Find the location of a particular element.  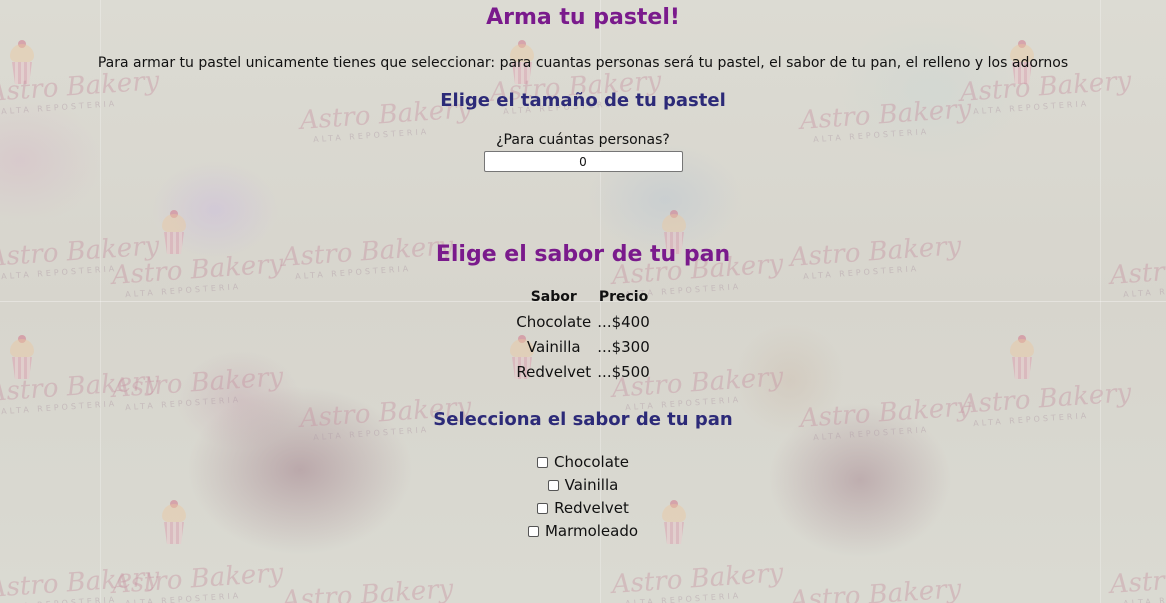

table-header-row: Sabor Precio is located at coordinates (583, 297).